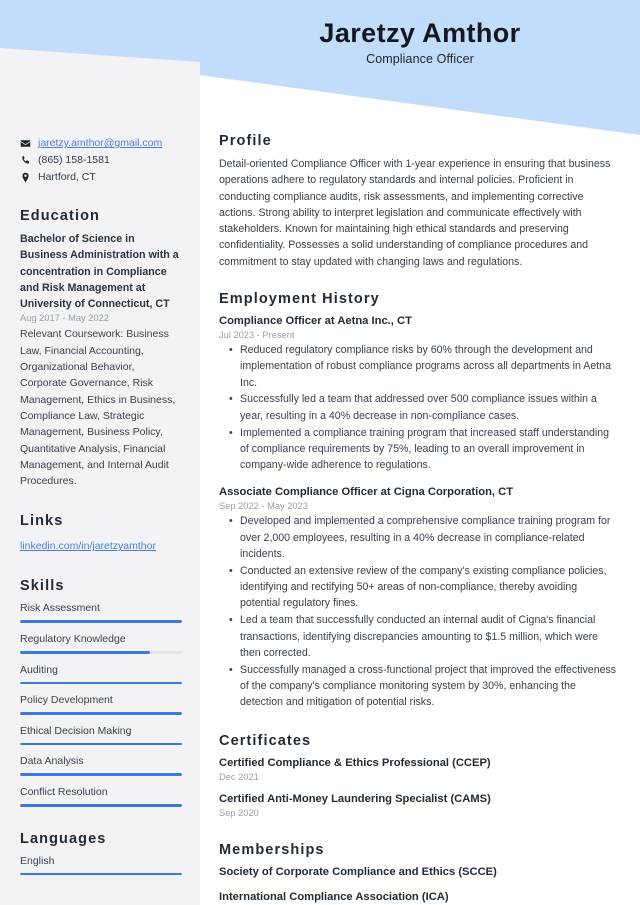 The height and width of the screenshot is (905, 640). I want to click on skill-label: Policy Development, so click(66, 700).